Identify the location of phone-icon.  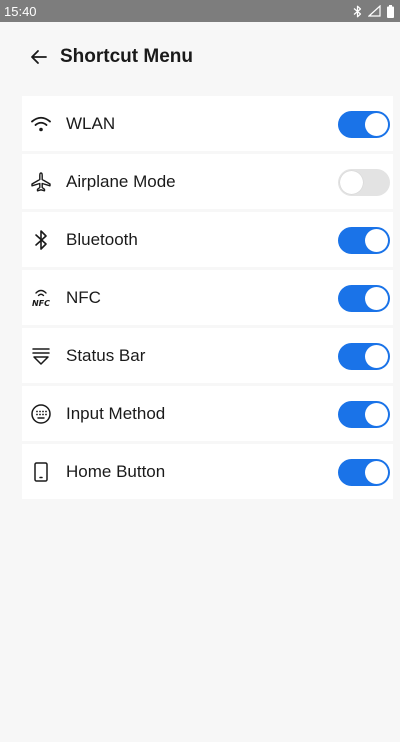
(41, 472).